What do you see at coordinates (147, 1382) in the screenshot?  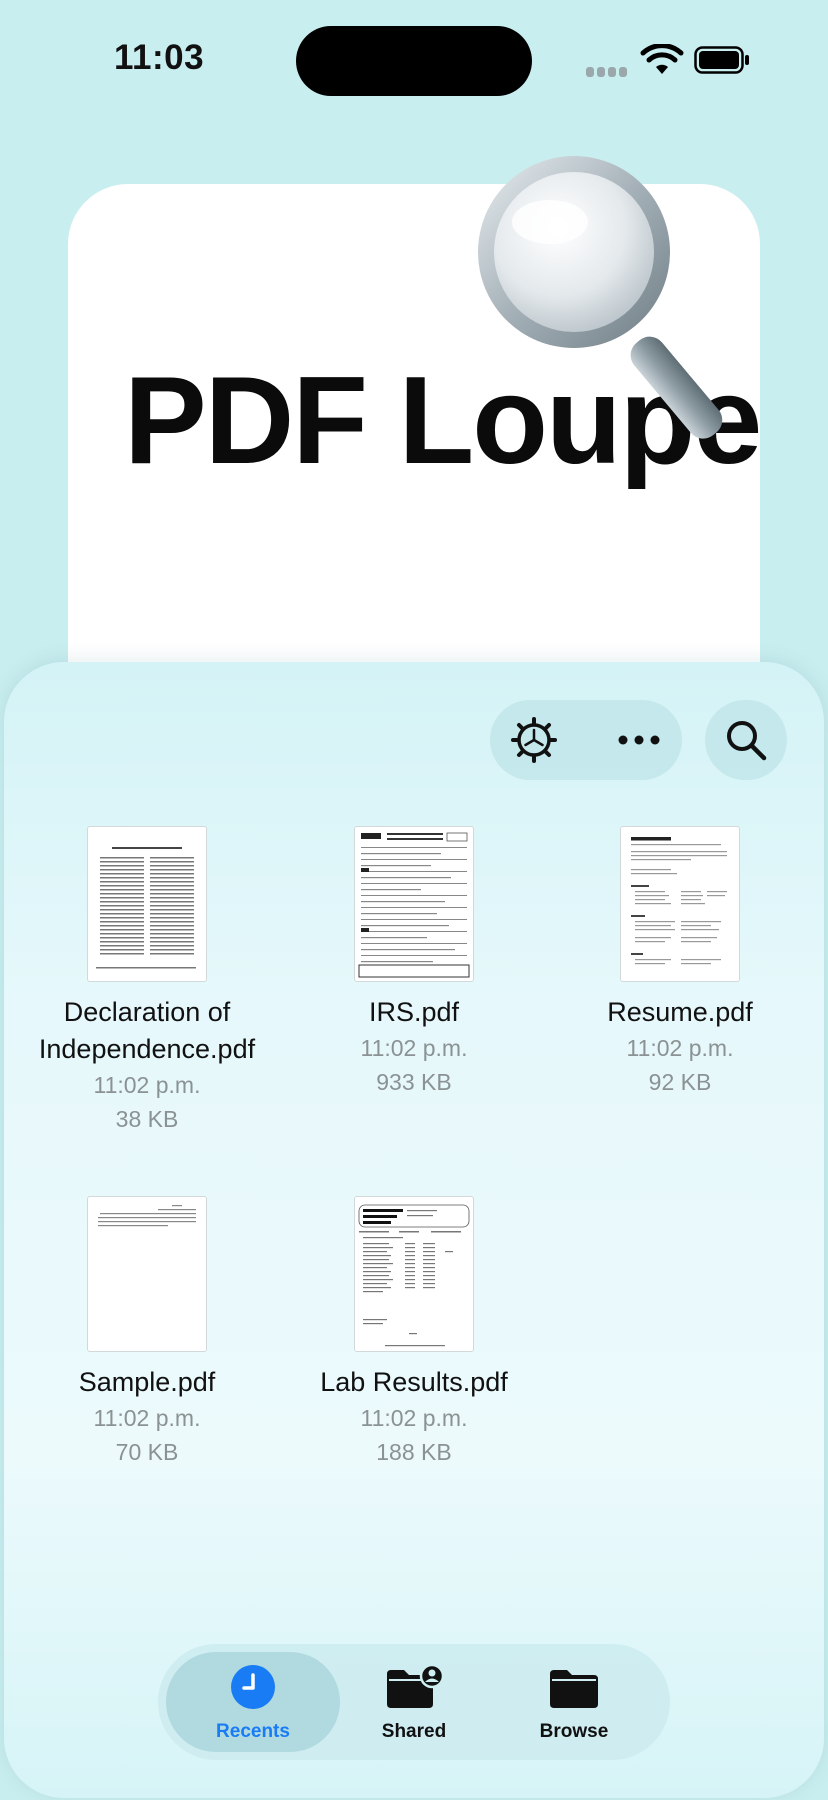 I see `file-name: Sample.pdf` at bounding box center [147, 1382].